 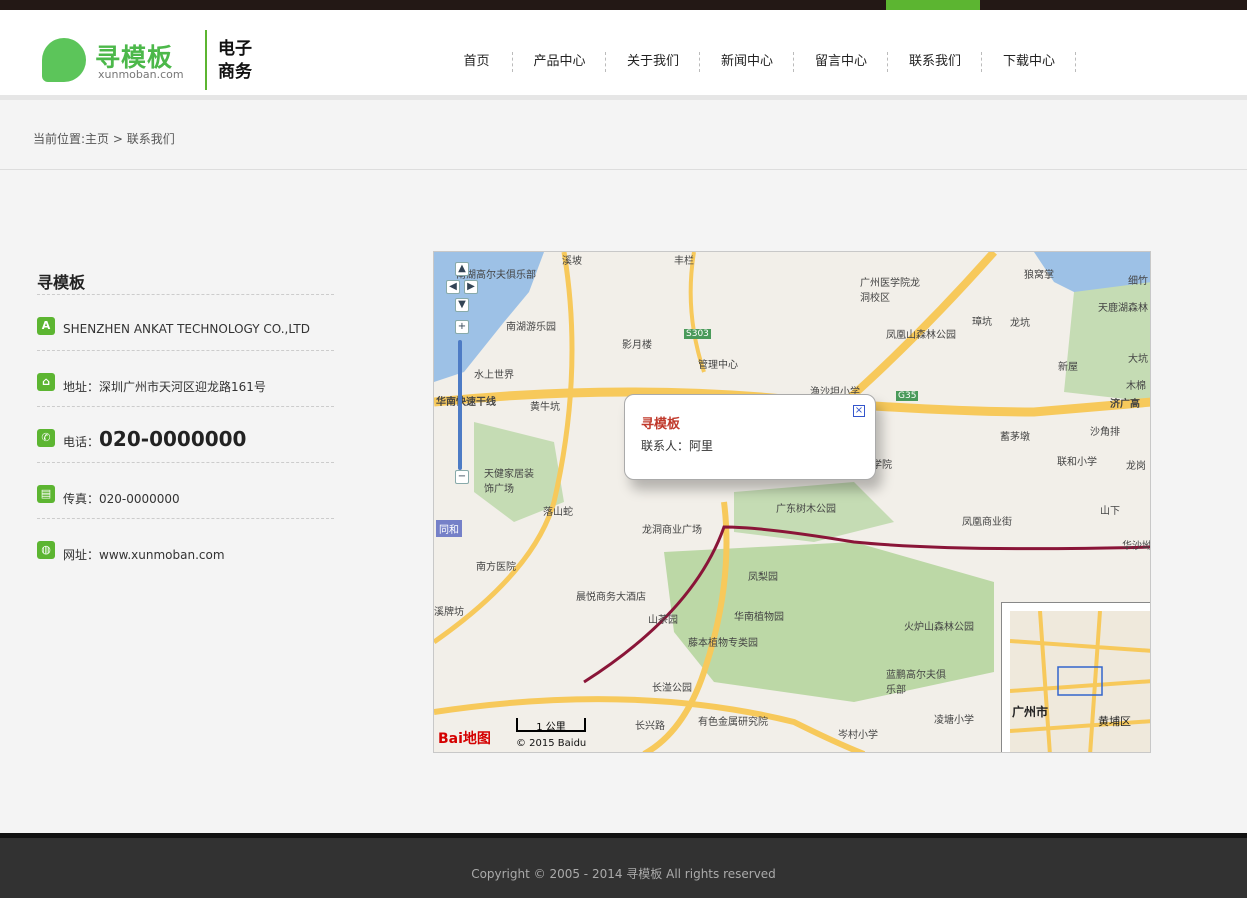 I want to click on map-label: 联和小学, so click(x=1077, y=462).